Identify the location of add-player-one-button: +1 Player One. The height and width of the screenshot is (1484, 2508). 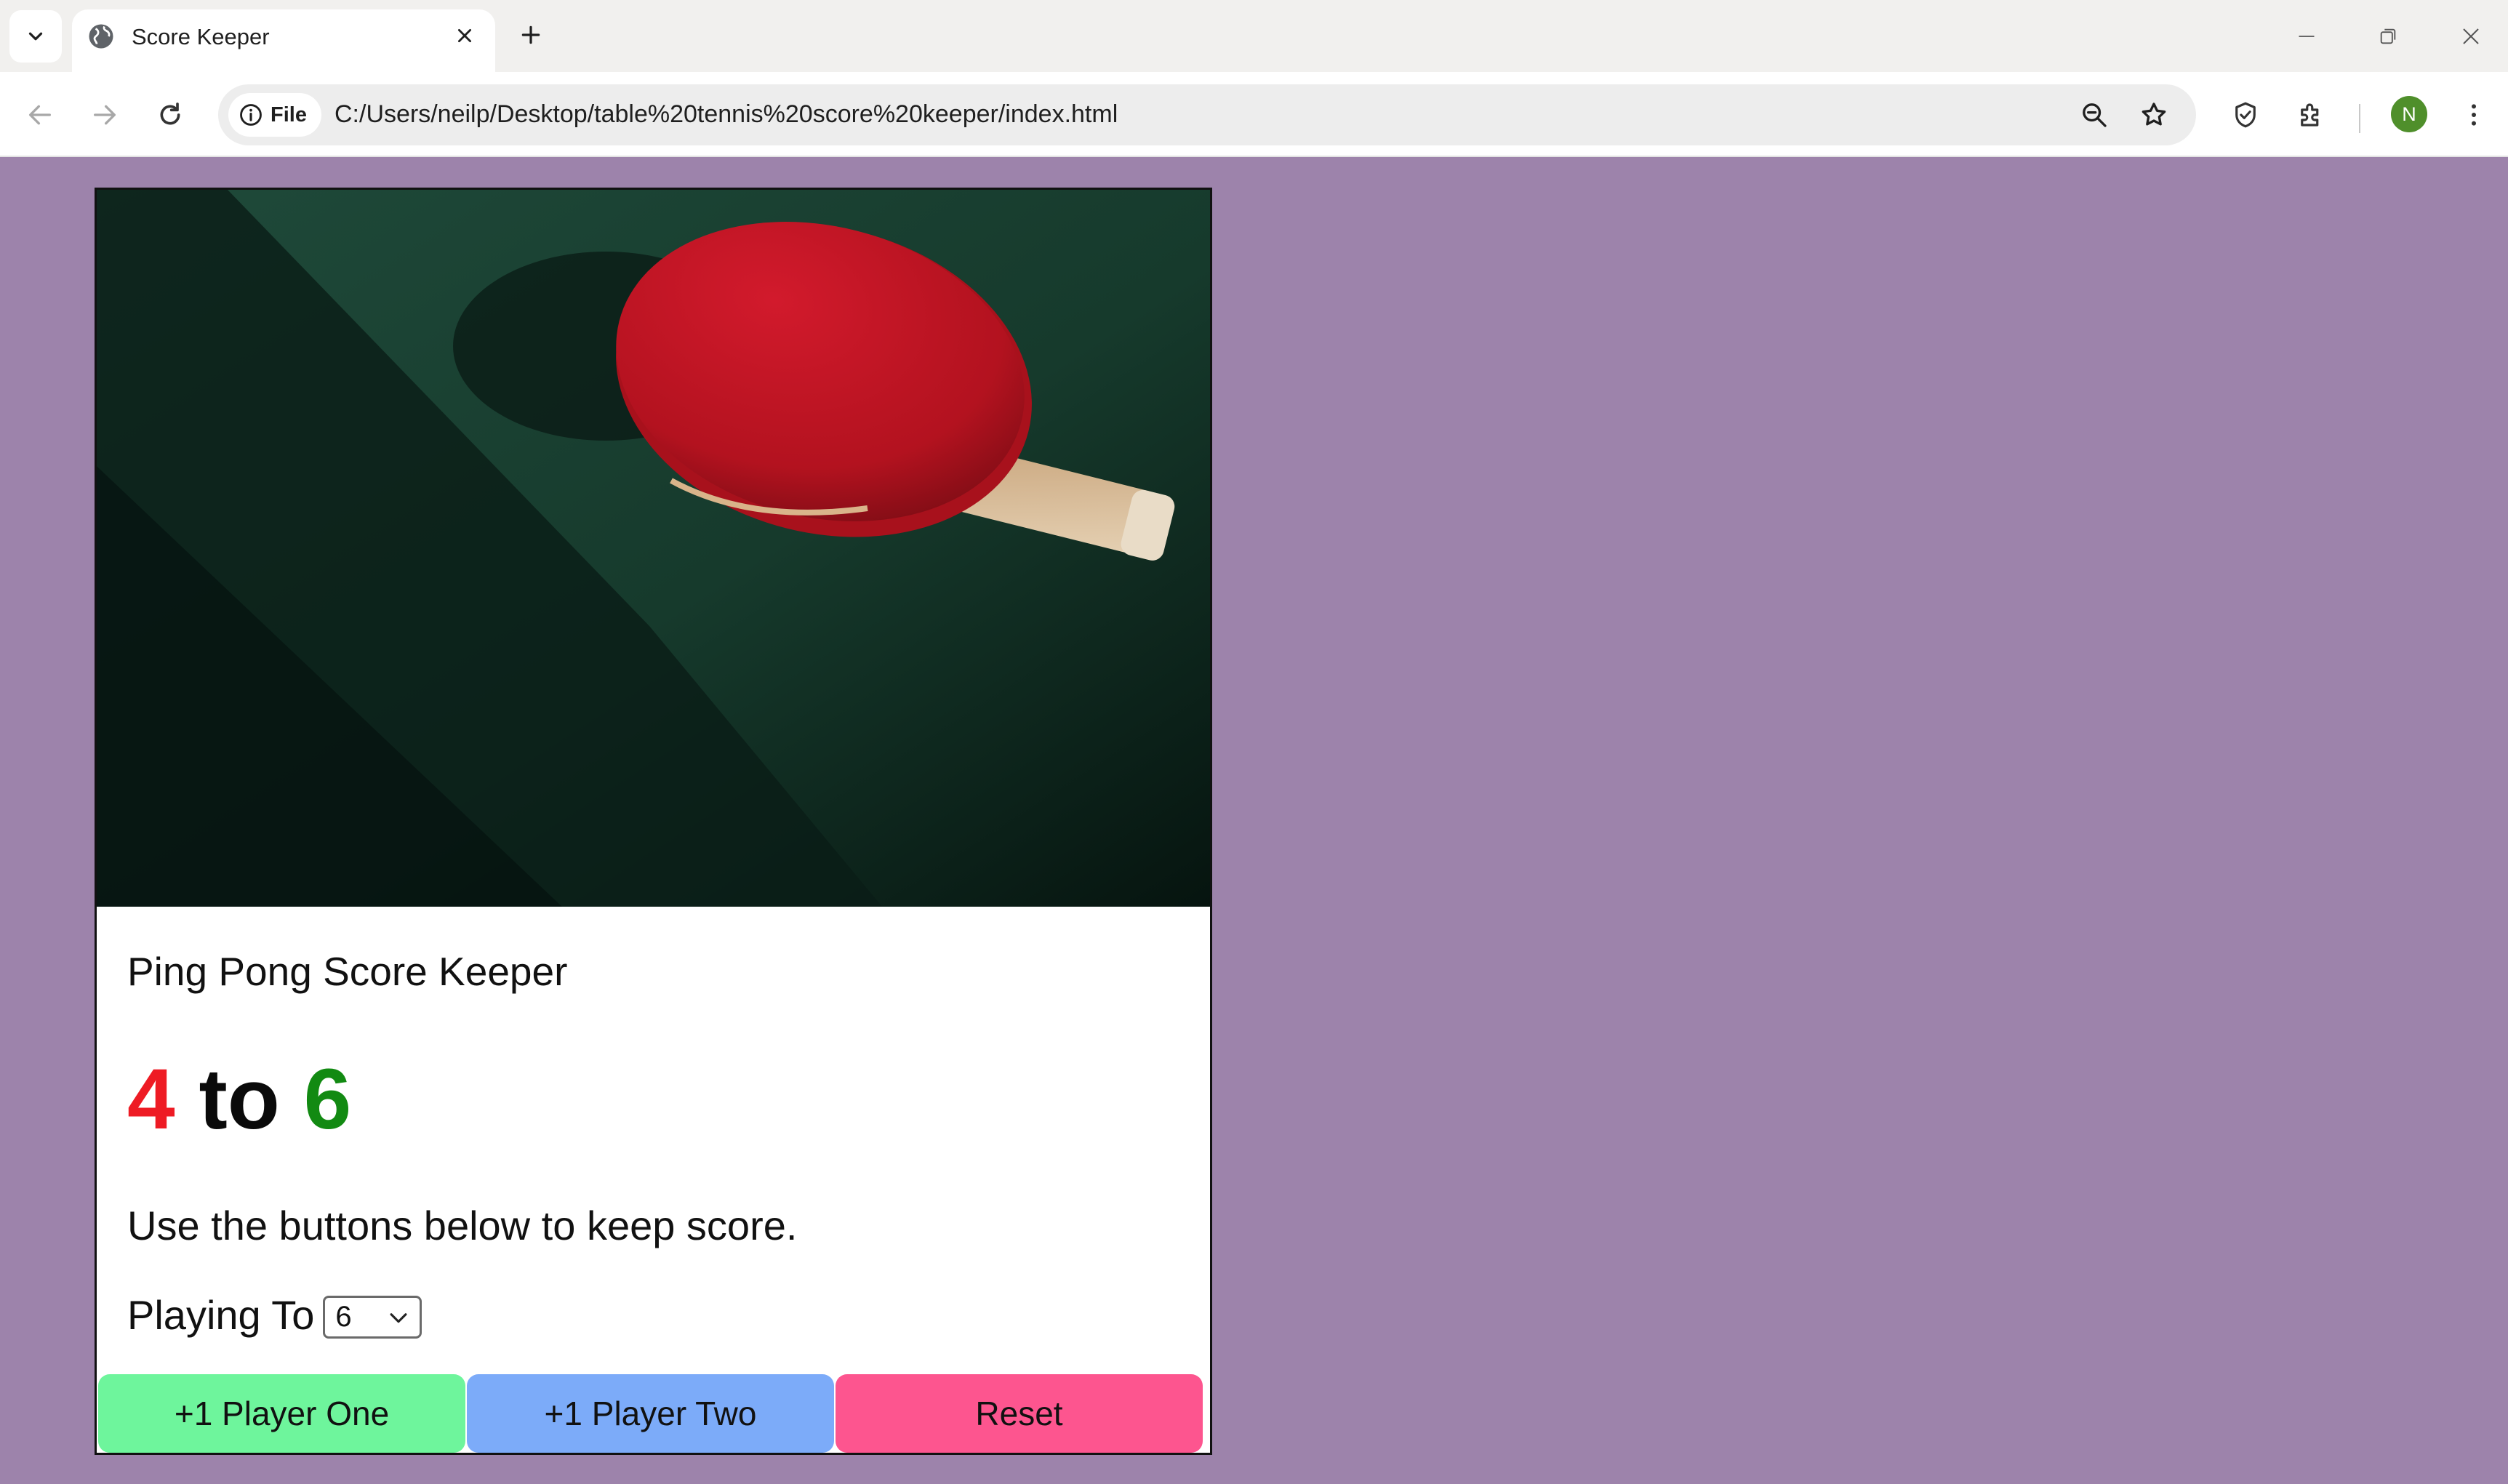
(281, 1413).